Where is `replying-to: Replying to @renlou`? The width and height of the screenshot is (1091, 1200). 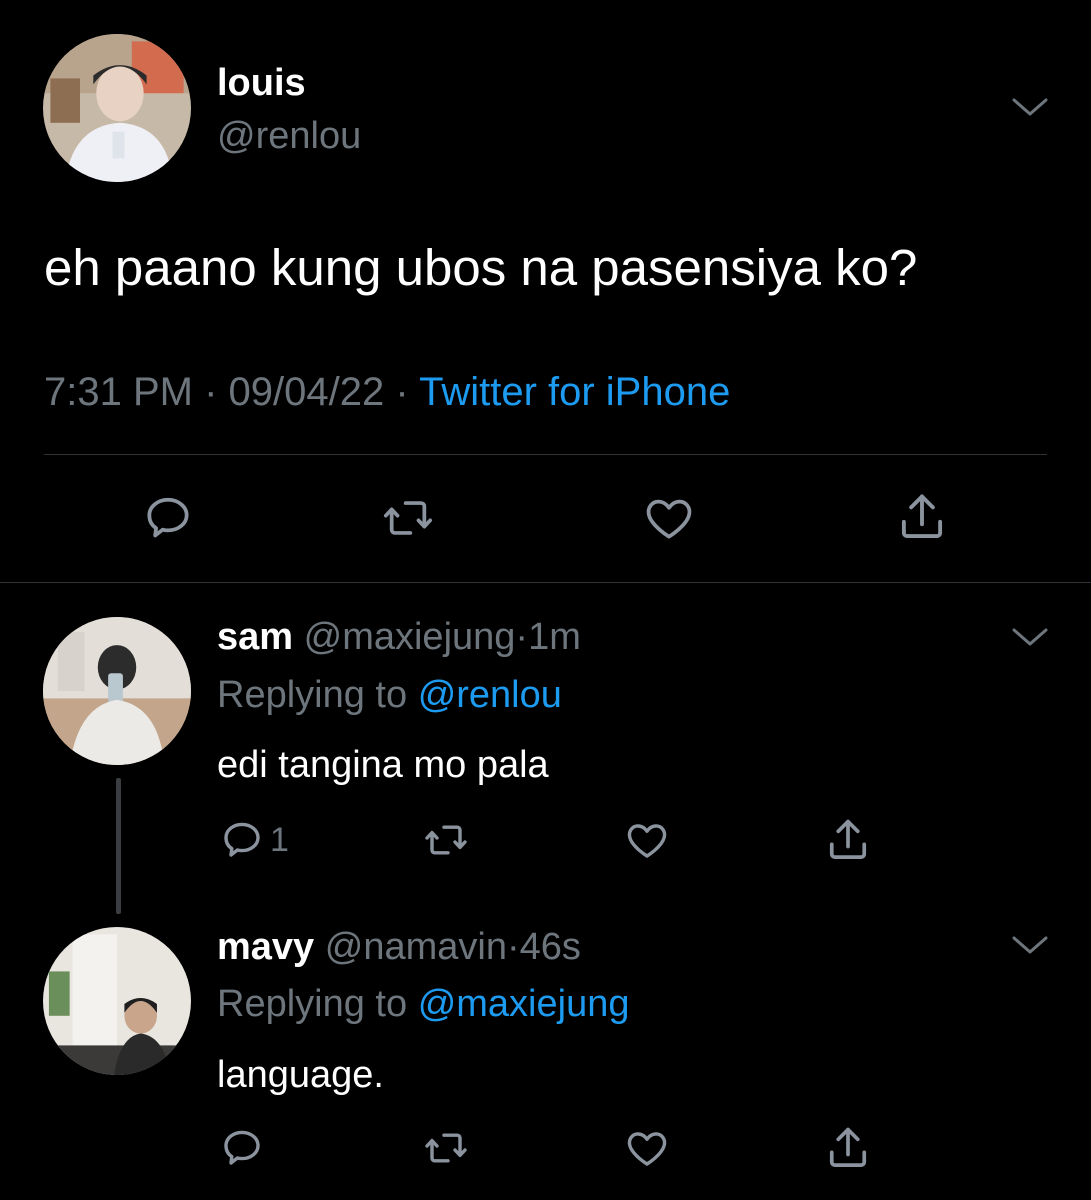 replying-to: Replying to @renlou is located at coordinates (389, 695).